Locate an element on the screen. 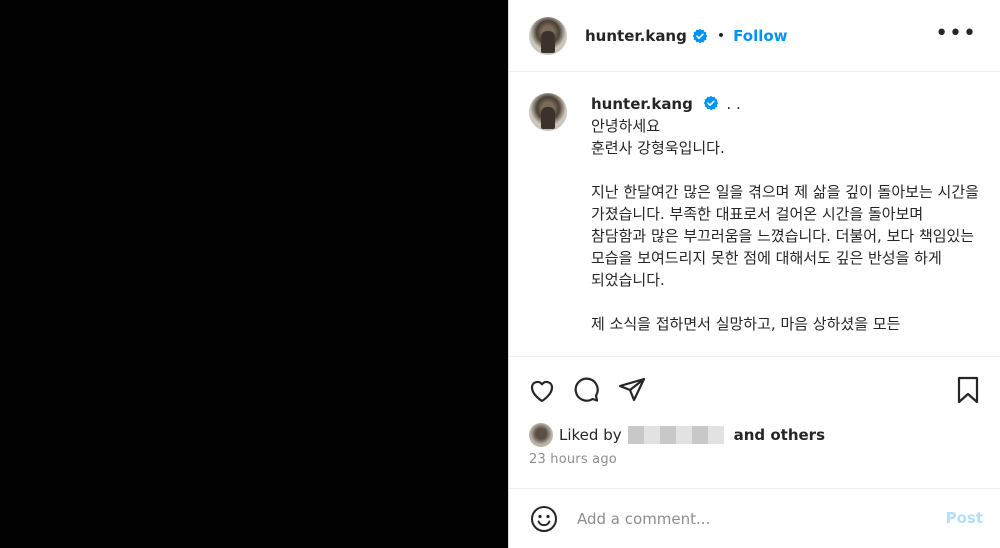  likes-summary: Liked by and others is located at coordinates (677, 435).